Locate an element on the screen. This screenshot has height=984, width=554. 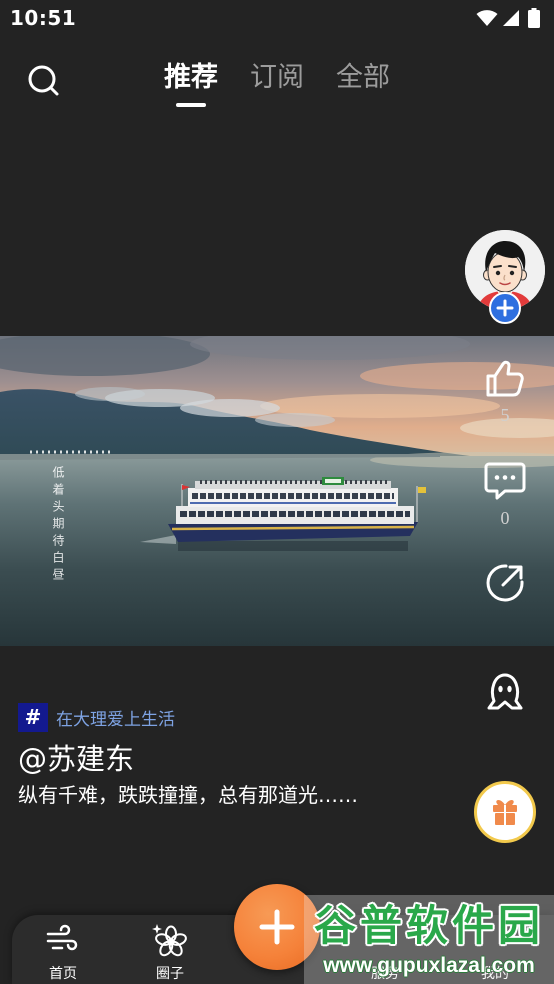
tab-recommend: 推荐 is located at coordinates (191, 82).